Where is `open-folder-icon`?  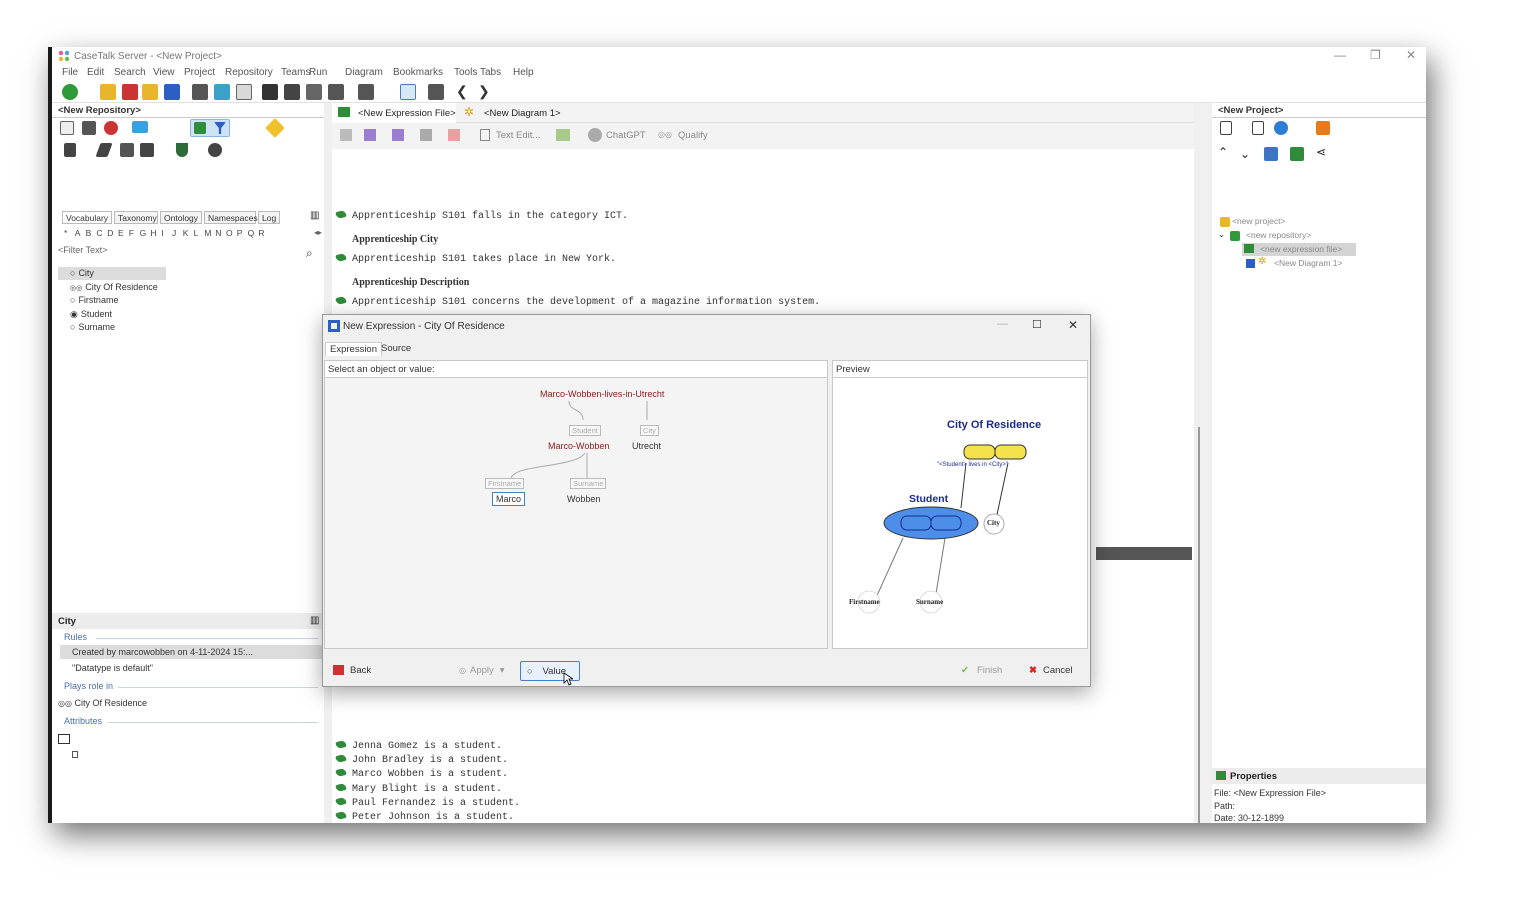
open-folder-icon is located at coordinates (150, 92).